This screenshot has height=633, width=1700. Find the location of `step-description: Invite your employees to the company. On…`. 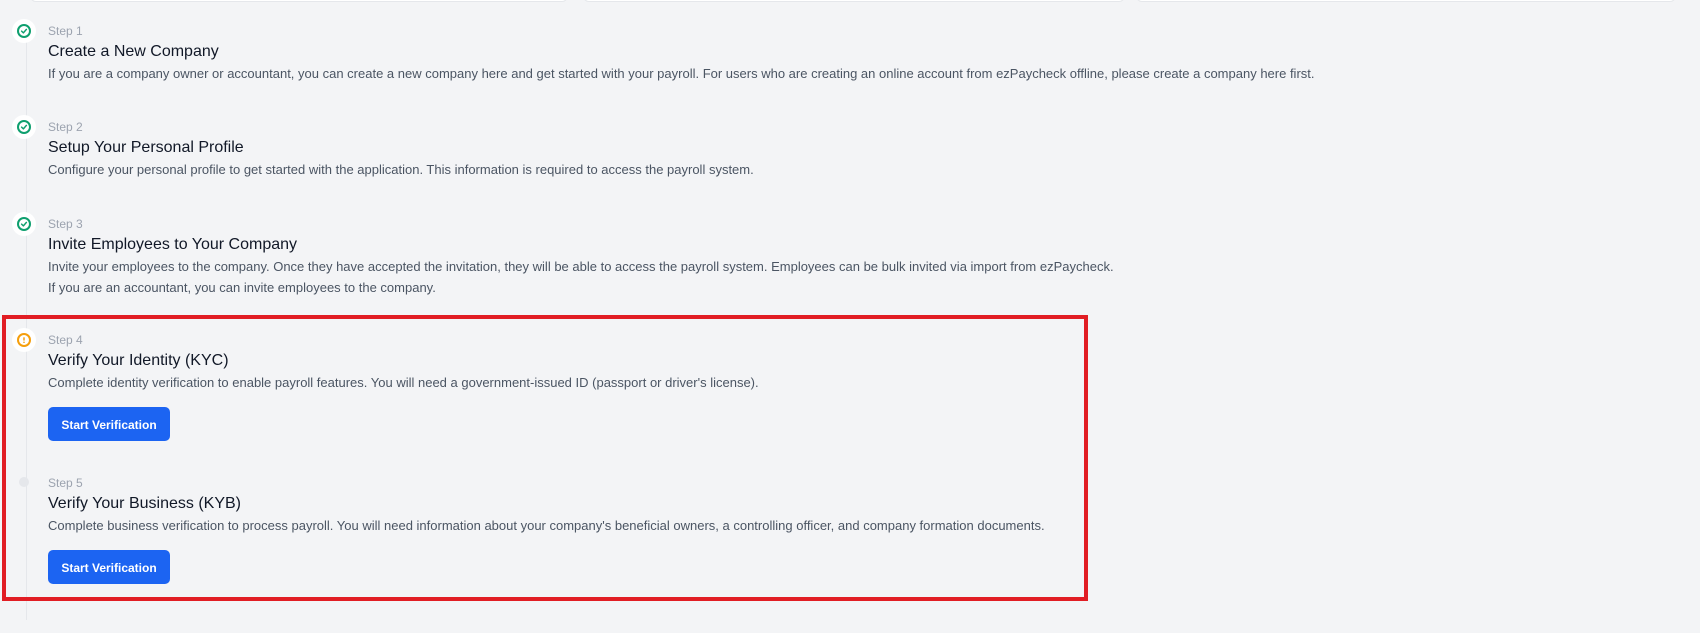

step-description: Invite your employees to the company. On… is located at coordinates (581, 266).